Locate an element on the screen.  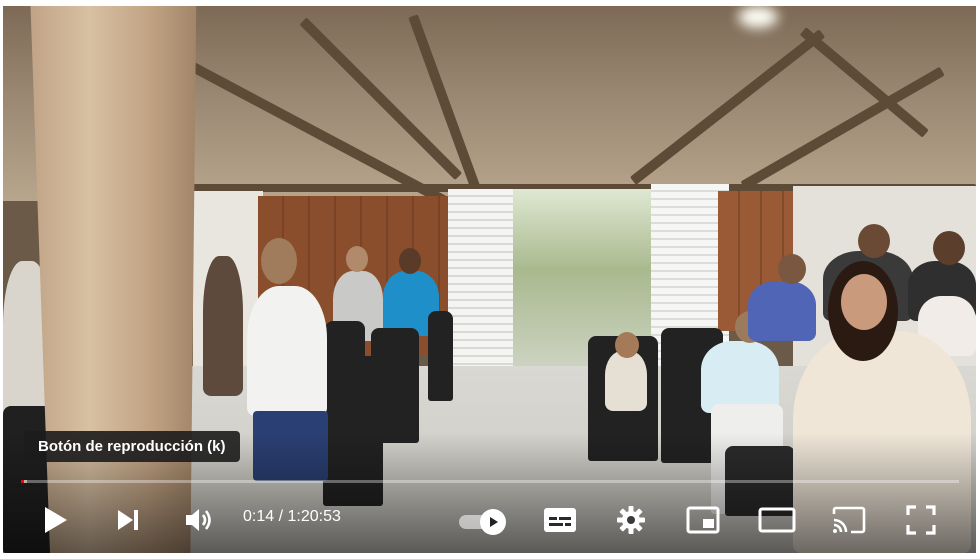
miniplayer-button is located at coordinates (703, 520).